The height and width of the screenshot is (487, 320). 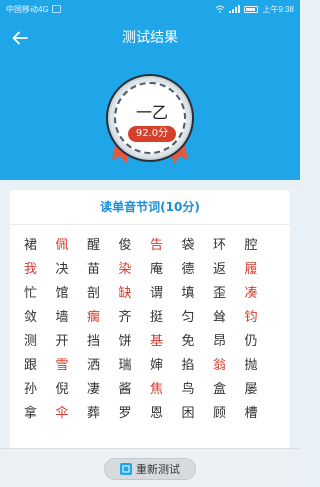 I want to click on character-cell-wrong: 翁, so click(x=229, y=366).